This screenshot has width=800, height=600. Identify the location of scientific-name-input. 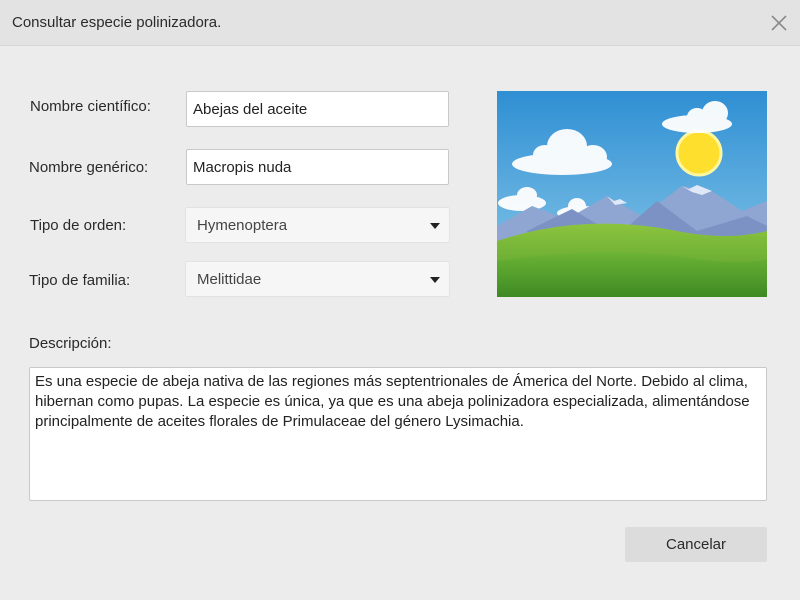
(317, 109).